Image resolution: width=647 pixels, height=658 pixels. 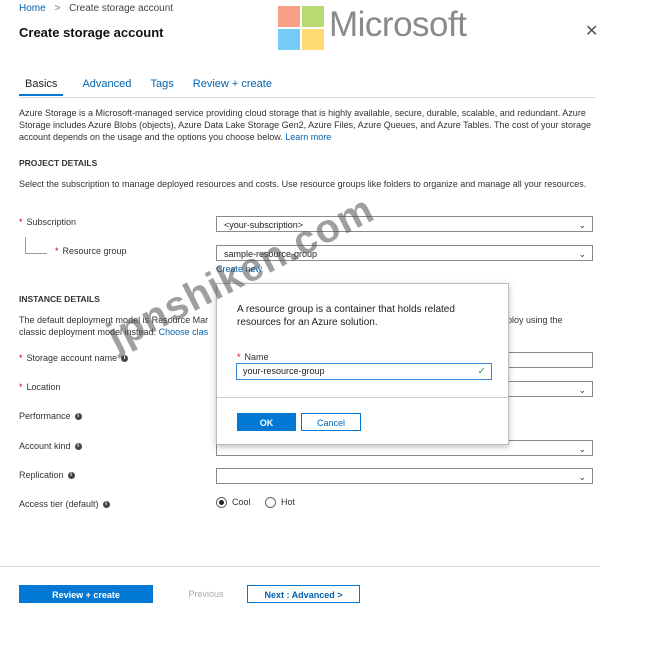 I want to click on ok-button: OK, so click(x=266, y=422).